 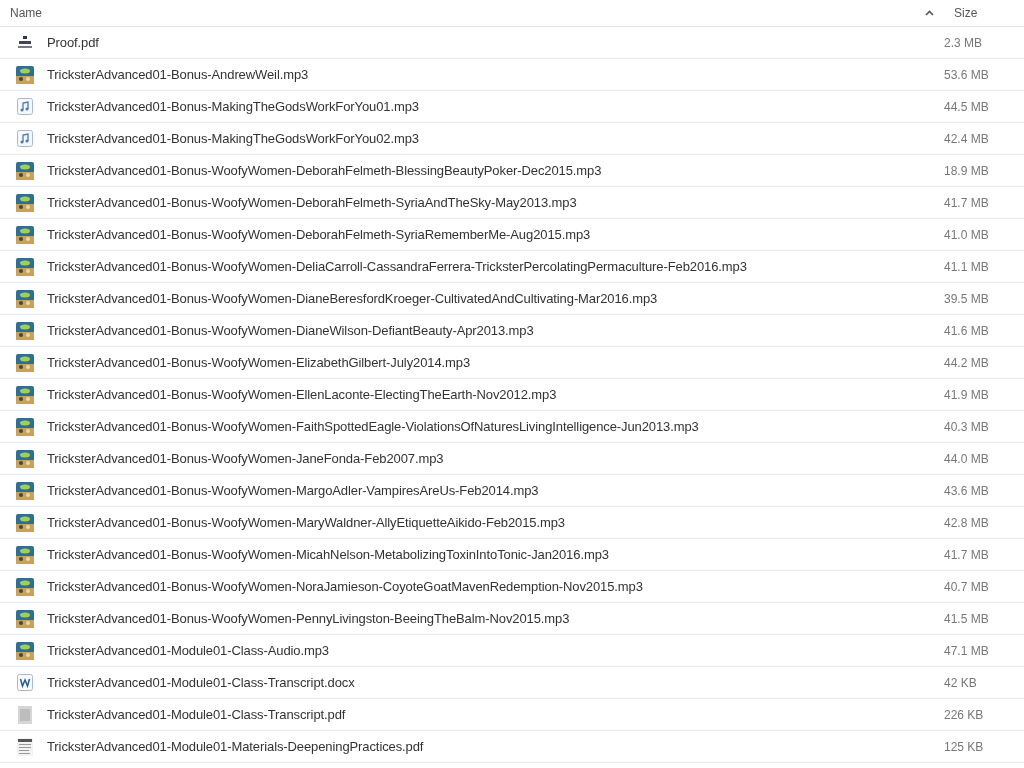 I want to click on file-name: TricksterAdvanced01-Bonus-WoofyWomen-JaneFonda-Feb2007.mp3, so click(x=495, y=458).